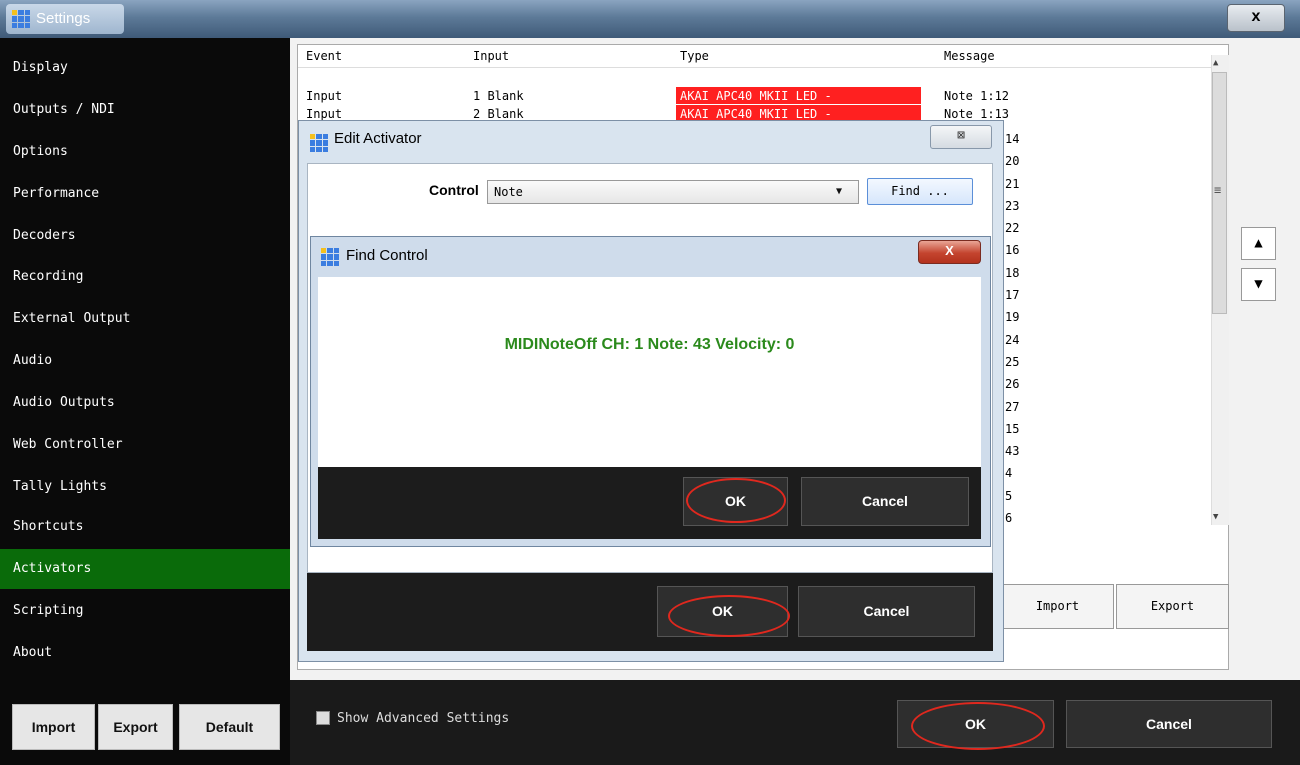  I want to click on find-control-cancel-button: Cancel, so click(885, 501).